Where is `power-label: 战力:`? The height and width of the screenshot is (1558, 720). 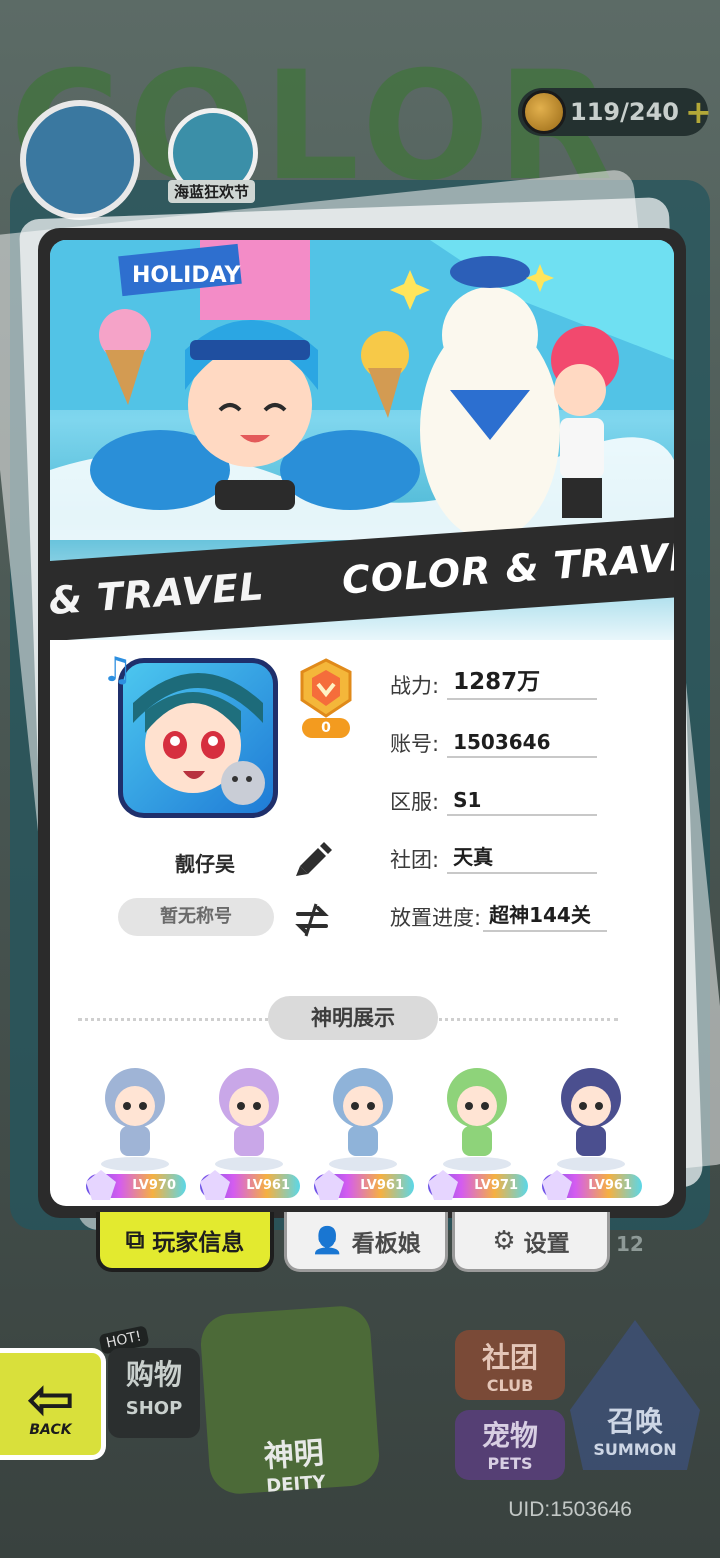
power-label: 战力: is located at coordinates (415, 686).